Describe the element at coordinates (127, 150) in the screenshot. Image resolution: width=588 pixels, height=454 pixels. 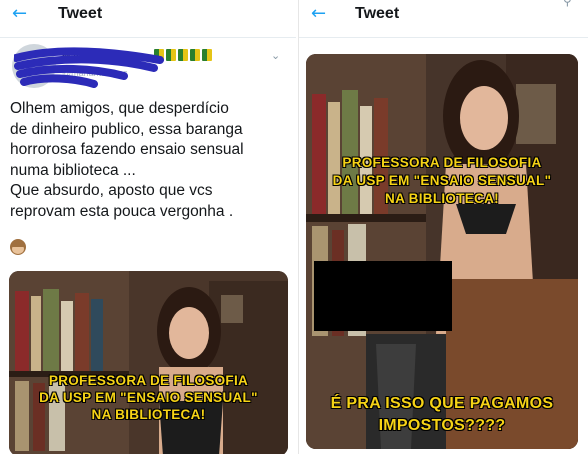
I see `tweet-text-line: horrorosa fazendo ensaio sensual` at that location.